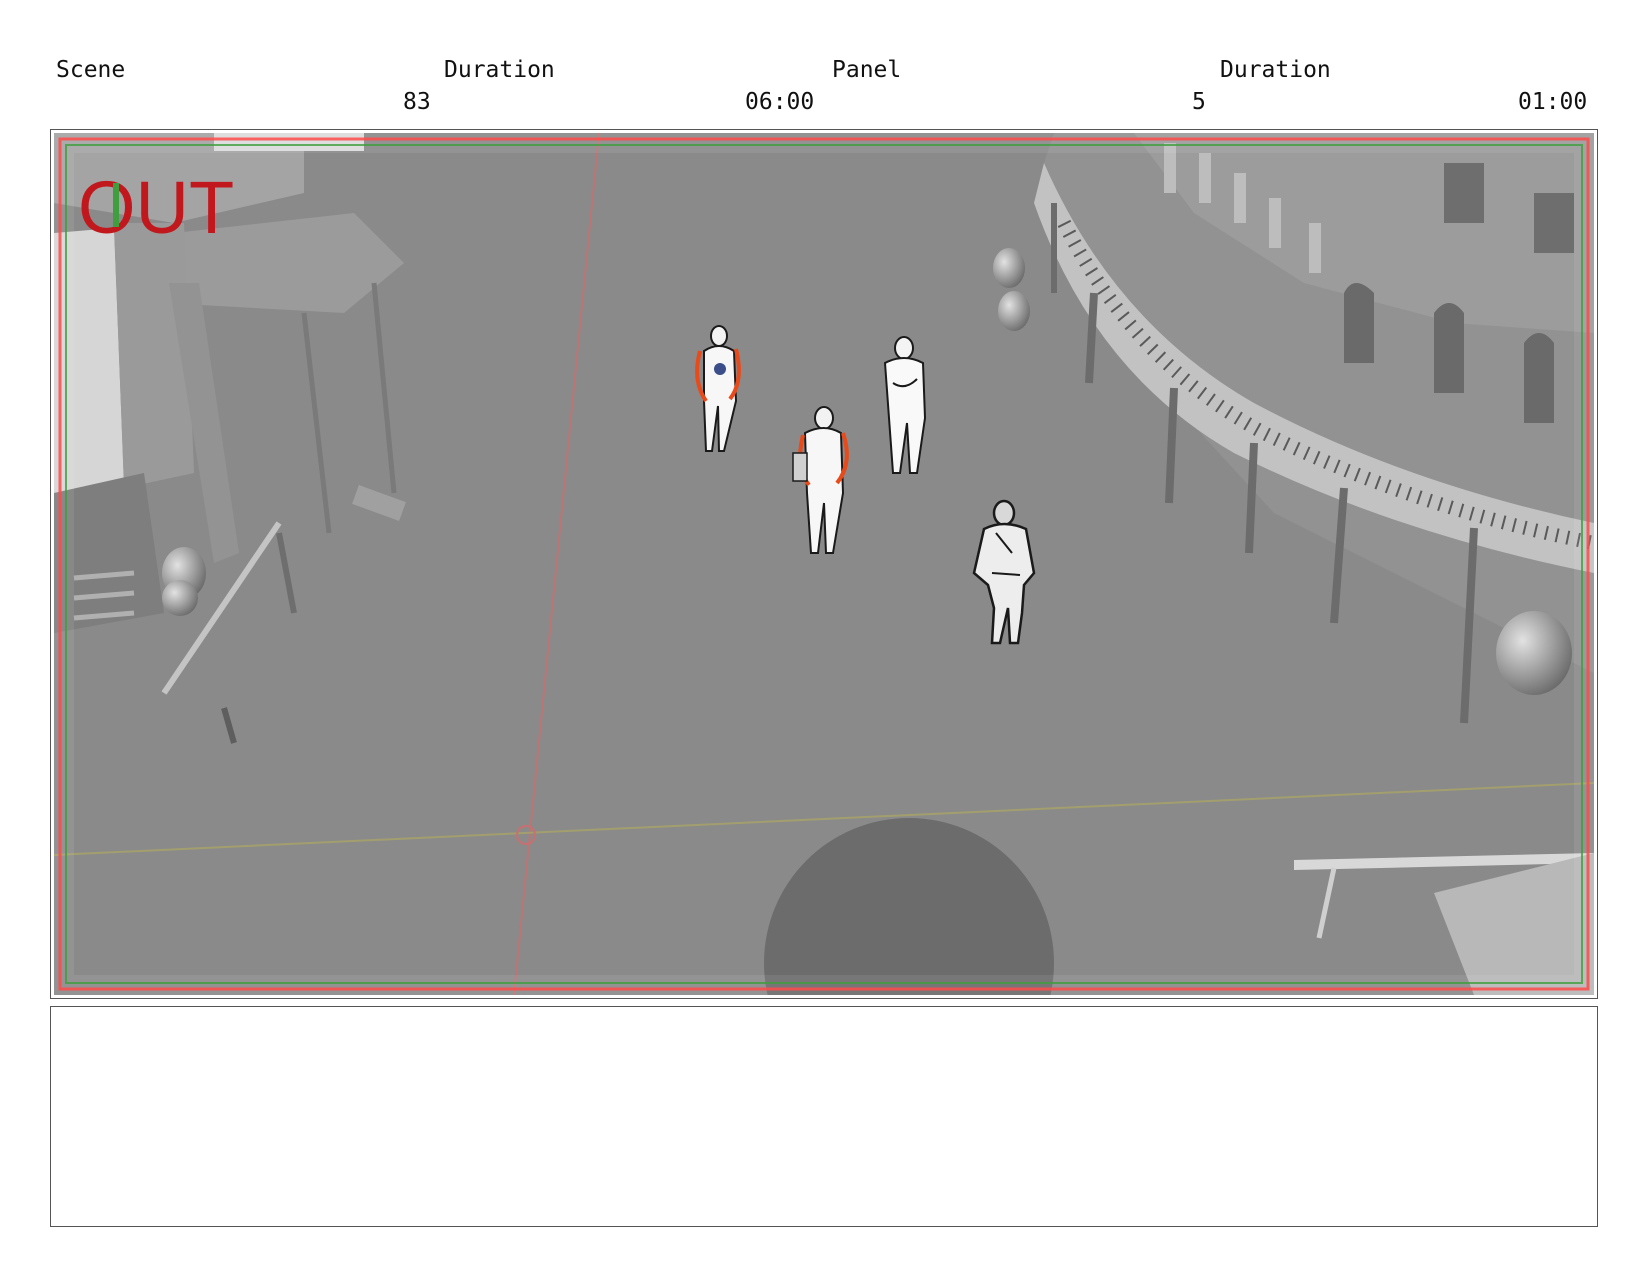 The height and width of the screenshot is (1276, 1648). I want to click on panel-label: Panel, so click(867, 70).